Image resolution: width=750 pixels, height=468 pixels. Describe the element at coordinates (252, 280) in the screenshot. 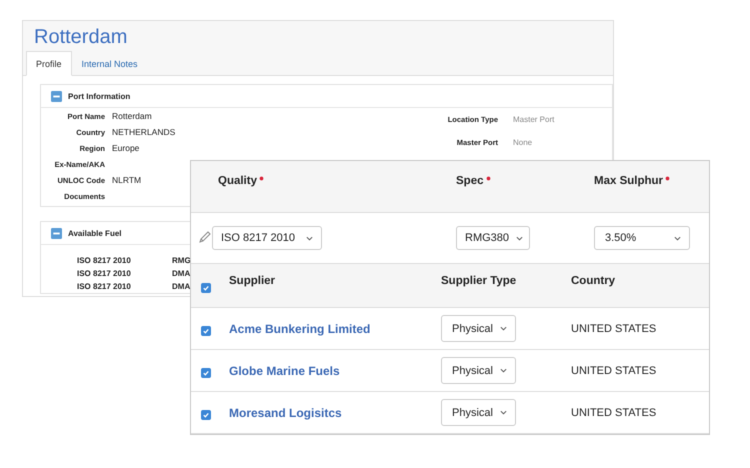

I see `column-header: Supplier` at that location.